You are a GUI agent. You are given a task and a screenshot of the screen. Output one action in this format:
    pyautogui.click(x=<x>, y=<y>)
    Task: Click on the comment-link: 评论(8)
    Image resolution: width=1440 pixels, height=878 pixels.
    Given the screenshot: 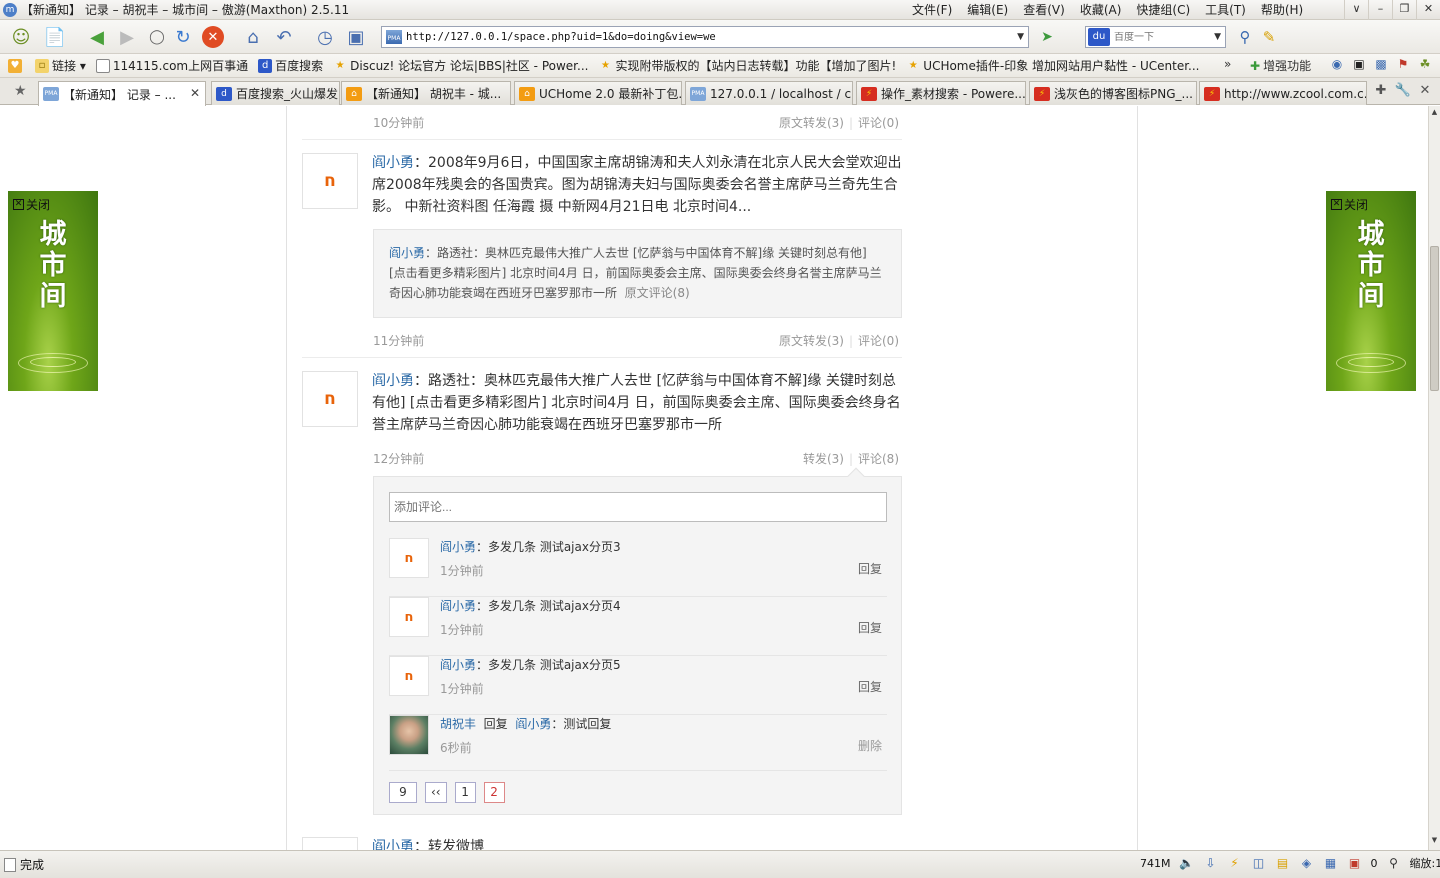 What is the action you would take?
    pyautogui.click(x=878, y=459)
    